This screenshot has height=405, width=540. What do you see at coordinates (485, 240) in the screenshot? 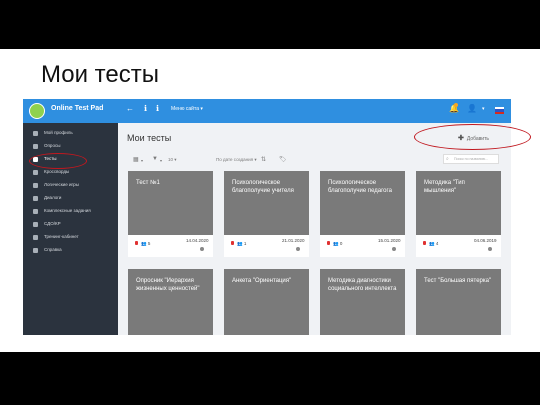
I see `card-date: 04.06.2019` at bounding box center [485, 240].